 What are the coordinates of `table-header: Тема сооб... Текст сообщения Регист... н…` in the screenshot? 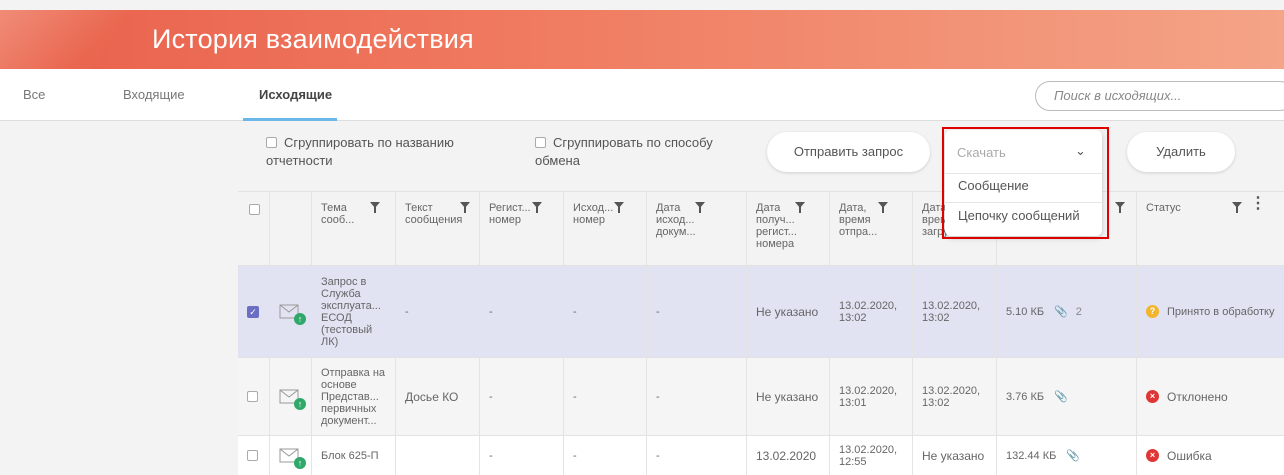 It's located at (761, 228).